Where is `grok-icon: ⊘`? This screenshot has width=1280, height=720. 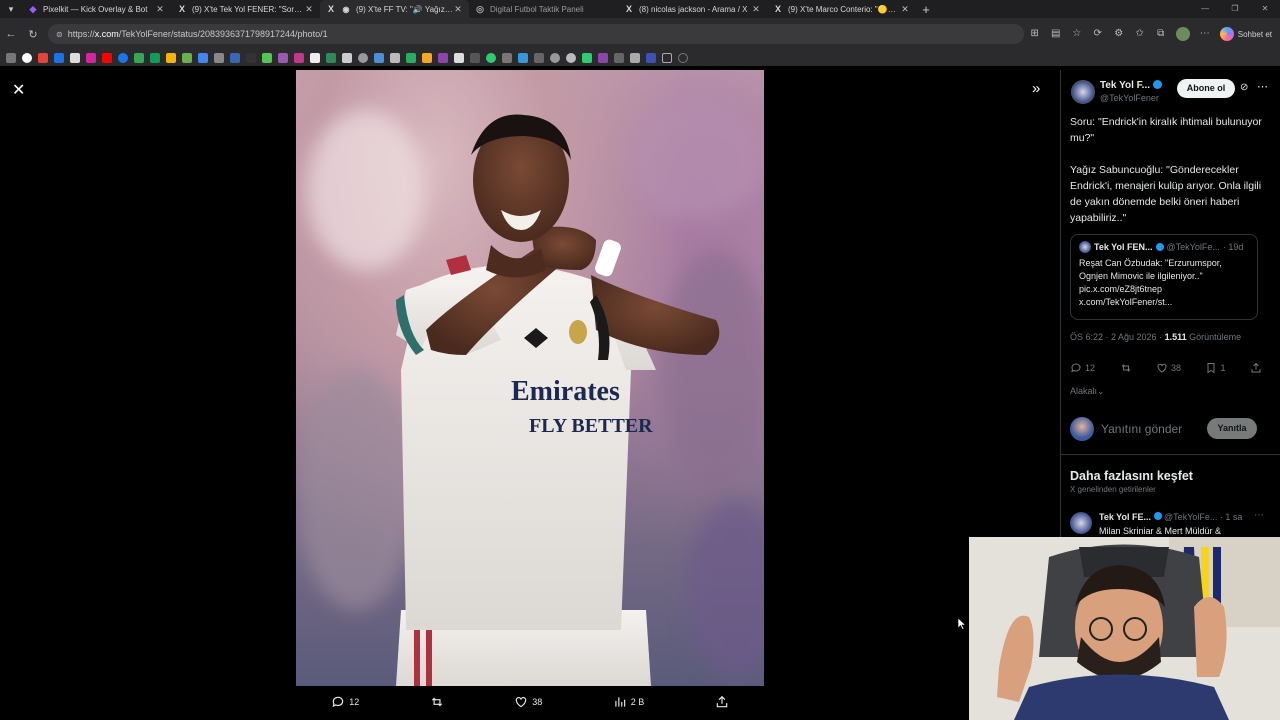 grok-icon: ⊘ is located at coordinates (1244, 87).